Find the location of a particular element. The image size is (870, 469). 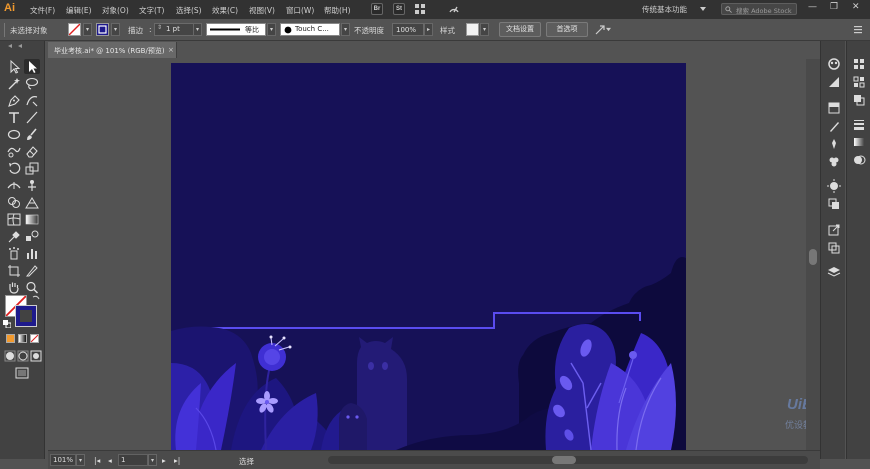

paintbrush-tool-icon is located at coordinates (32, 134).